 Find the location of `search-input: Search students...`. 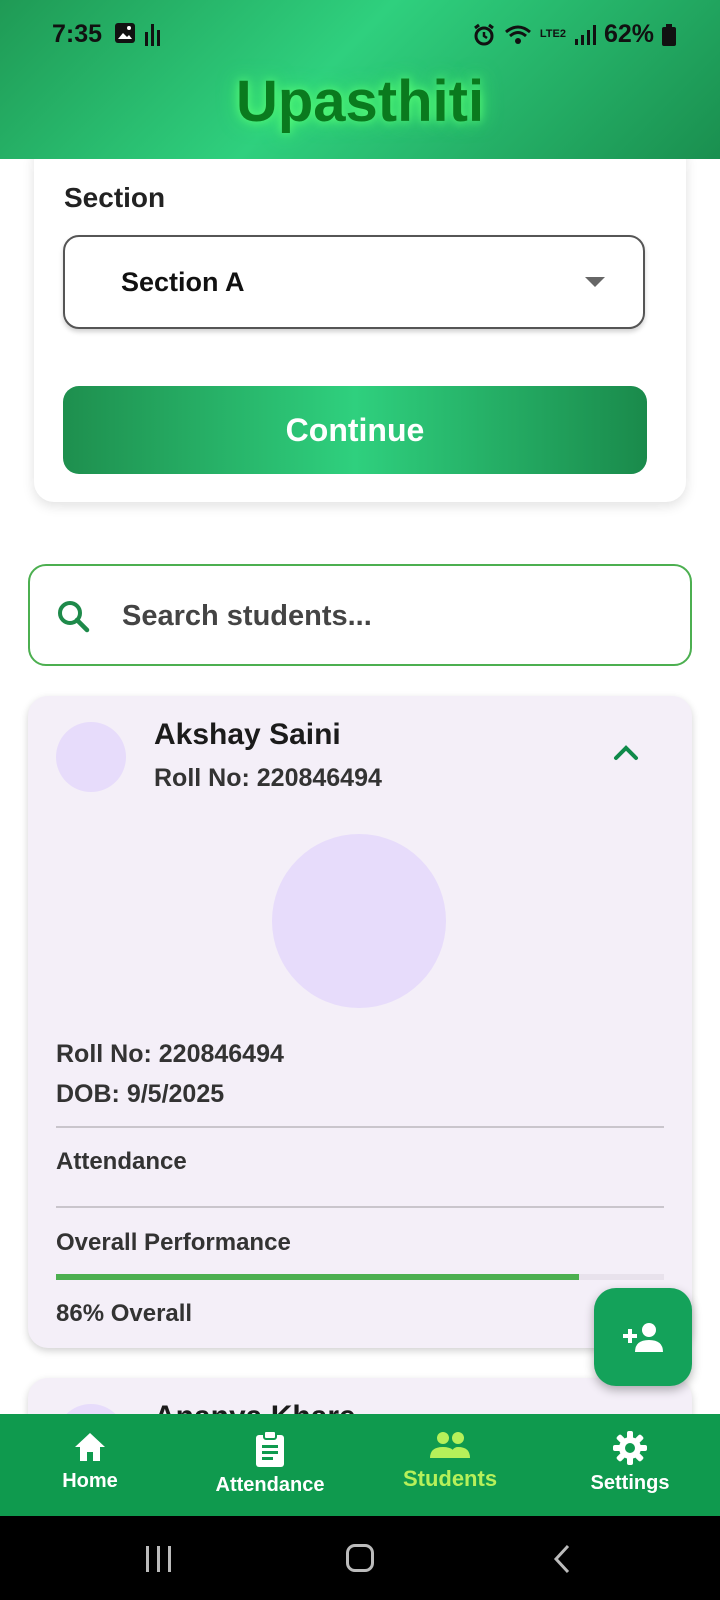

search-input: Search students... is located at coordinates (360, 615).